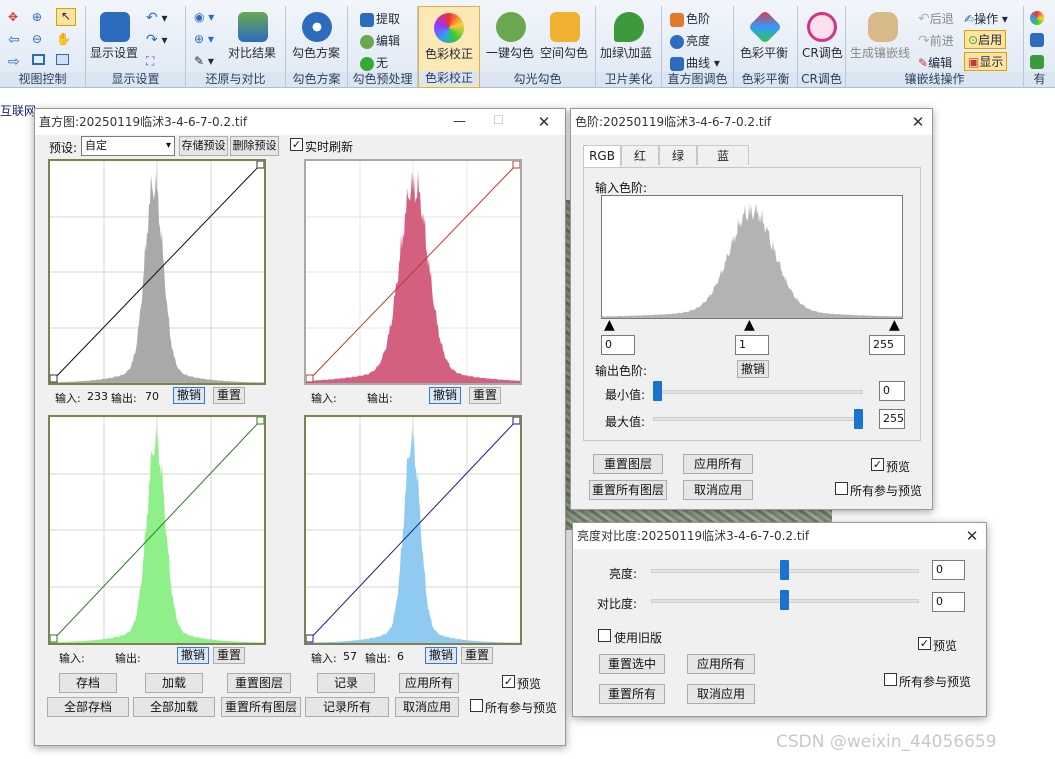 The height and width of the screenshot is (759, 1055). Describe the element at coordinates (14, 40) in the screenshot. I see `back-view-icon: ⇦` at that location.